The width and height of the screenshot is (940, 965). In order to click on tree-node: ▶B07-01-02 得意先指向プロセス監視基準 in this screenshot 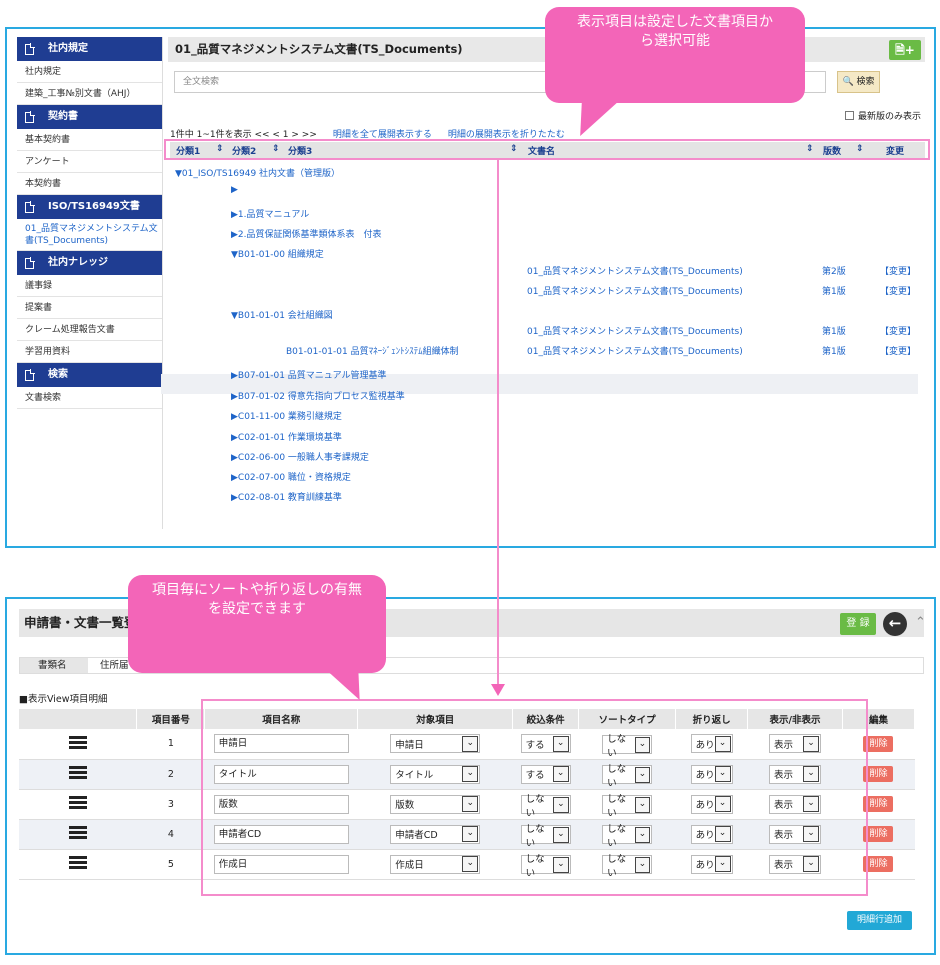, I will do `click(318, 395)`.